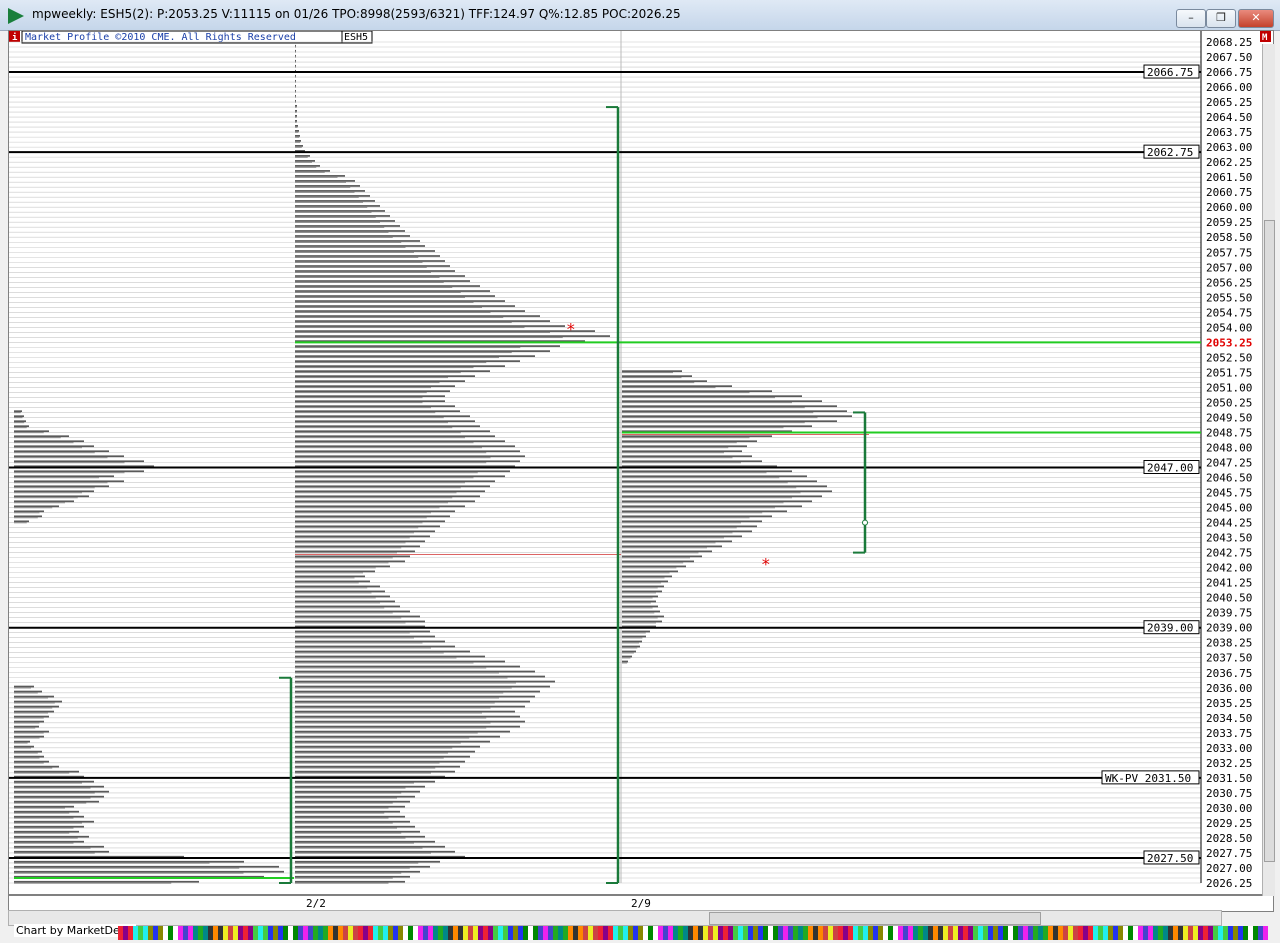  What do you see at coordinates (1229, 207) in the screenshot?
I see `price-axis-label: 2060.00` at bounding box center [1229, 207].